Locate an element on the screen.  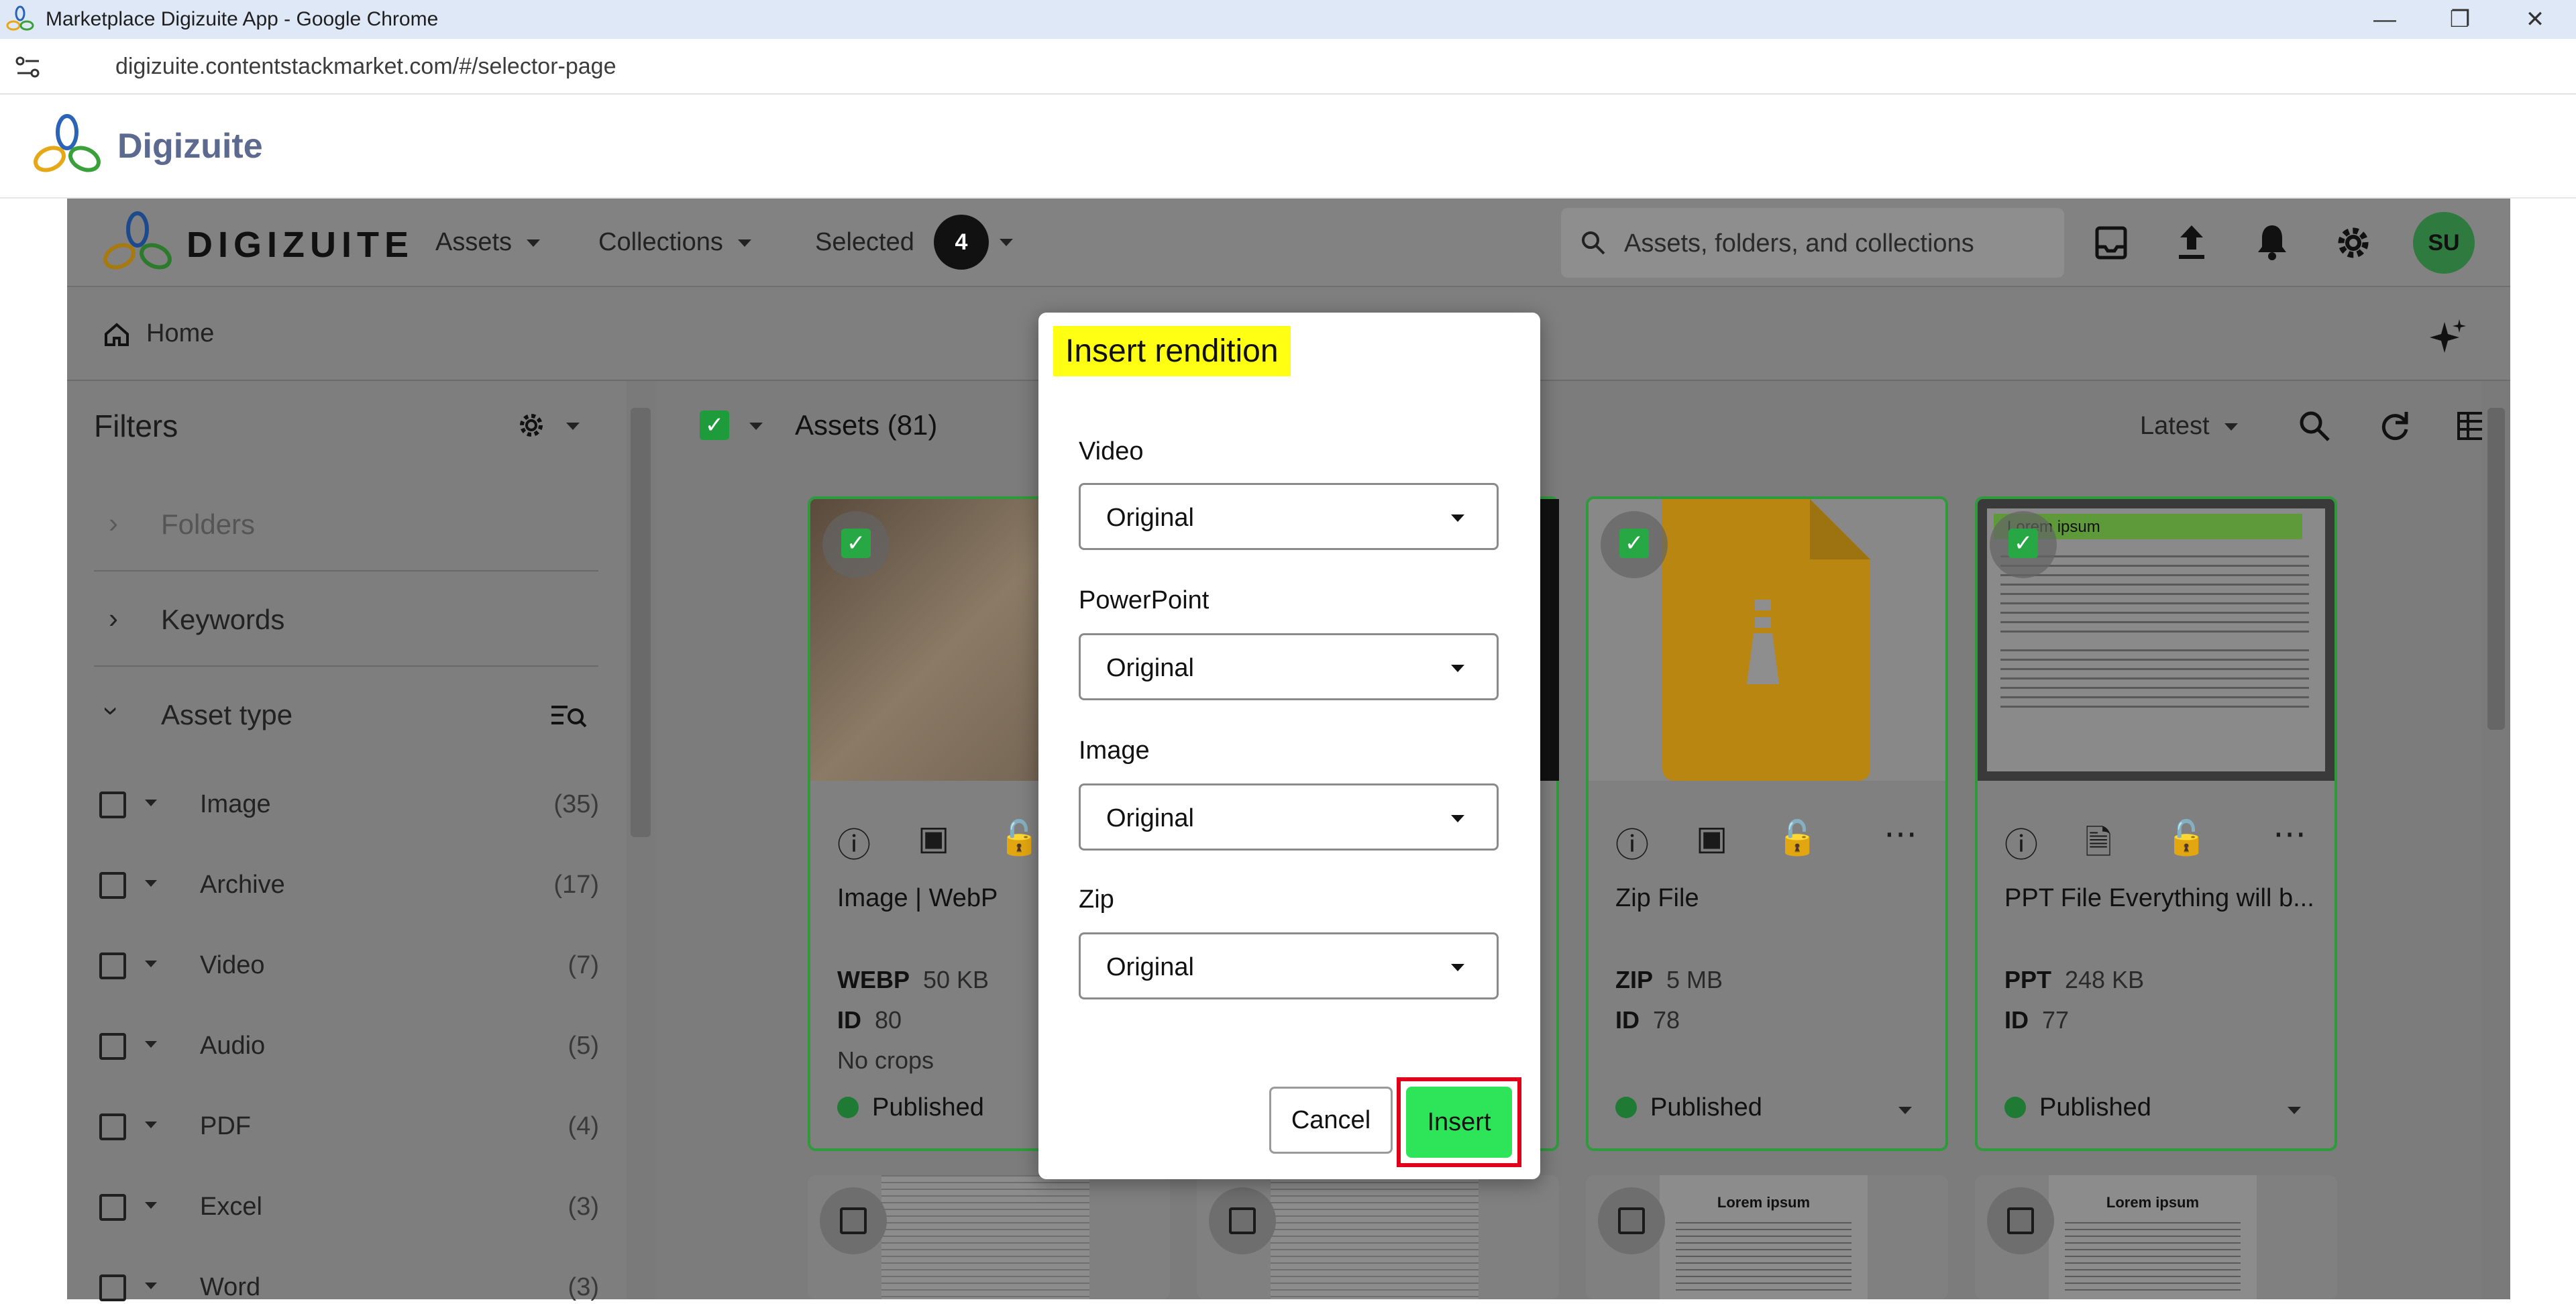
gear-icon is located at coordinates (2353, 243).